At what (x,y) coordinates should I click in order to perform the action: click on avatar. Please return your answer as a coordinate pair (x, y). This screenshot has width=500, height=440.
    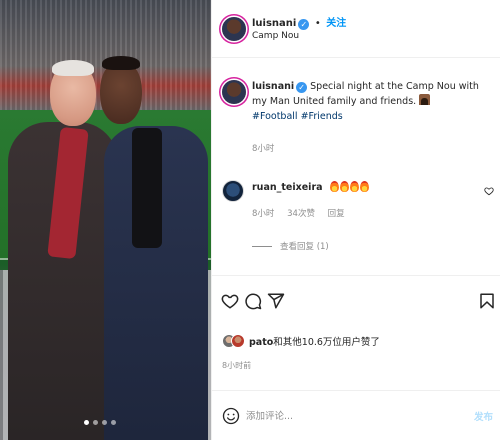
    Looking at the image, I should click on (234, 29).